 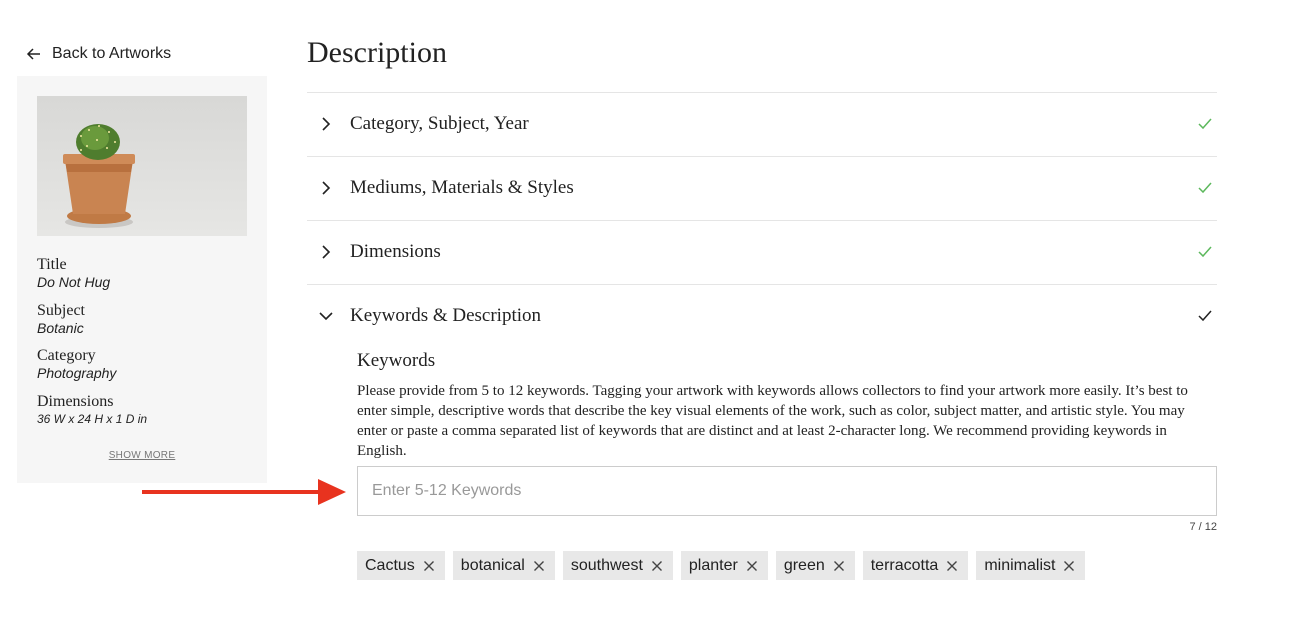 I want to click on keyword-tag: botanical, so click(x=503, y=565).